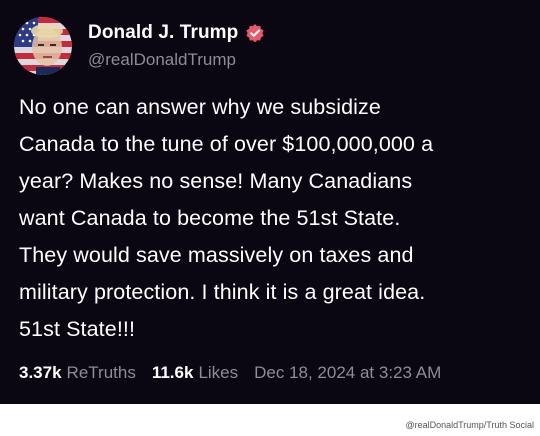 The width and height of the screenshot is (540, 436). Describe the element at coordinates (101, 373) in the screenshot. I see `retruths-label: ReTruths` at that location.